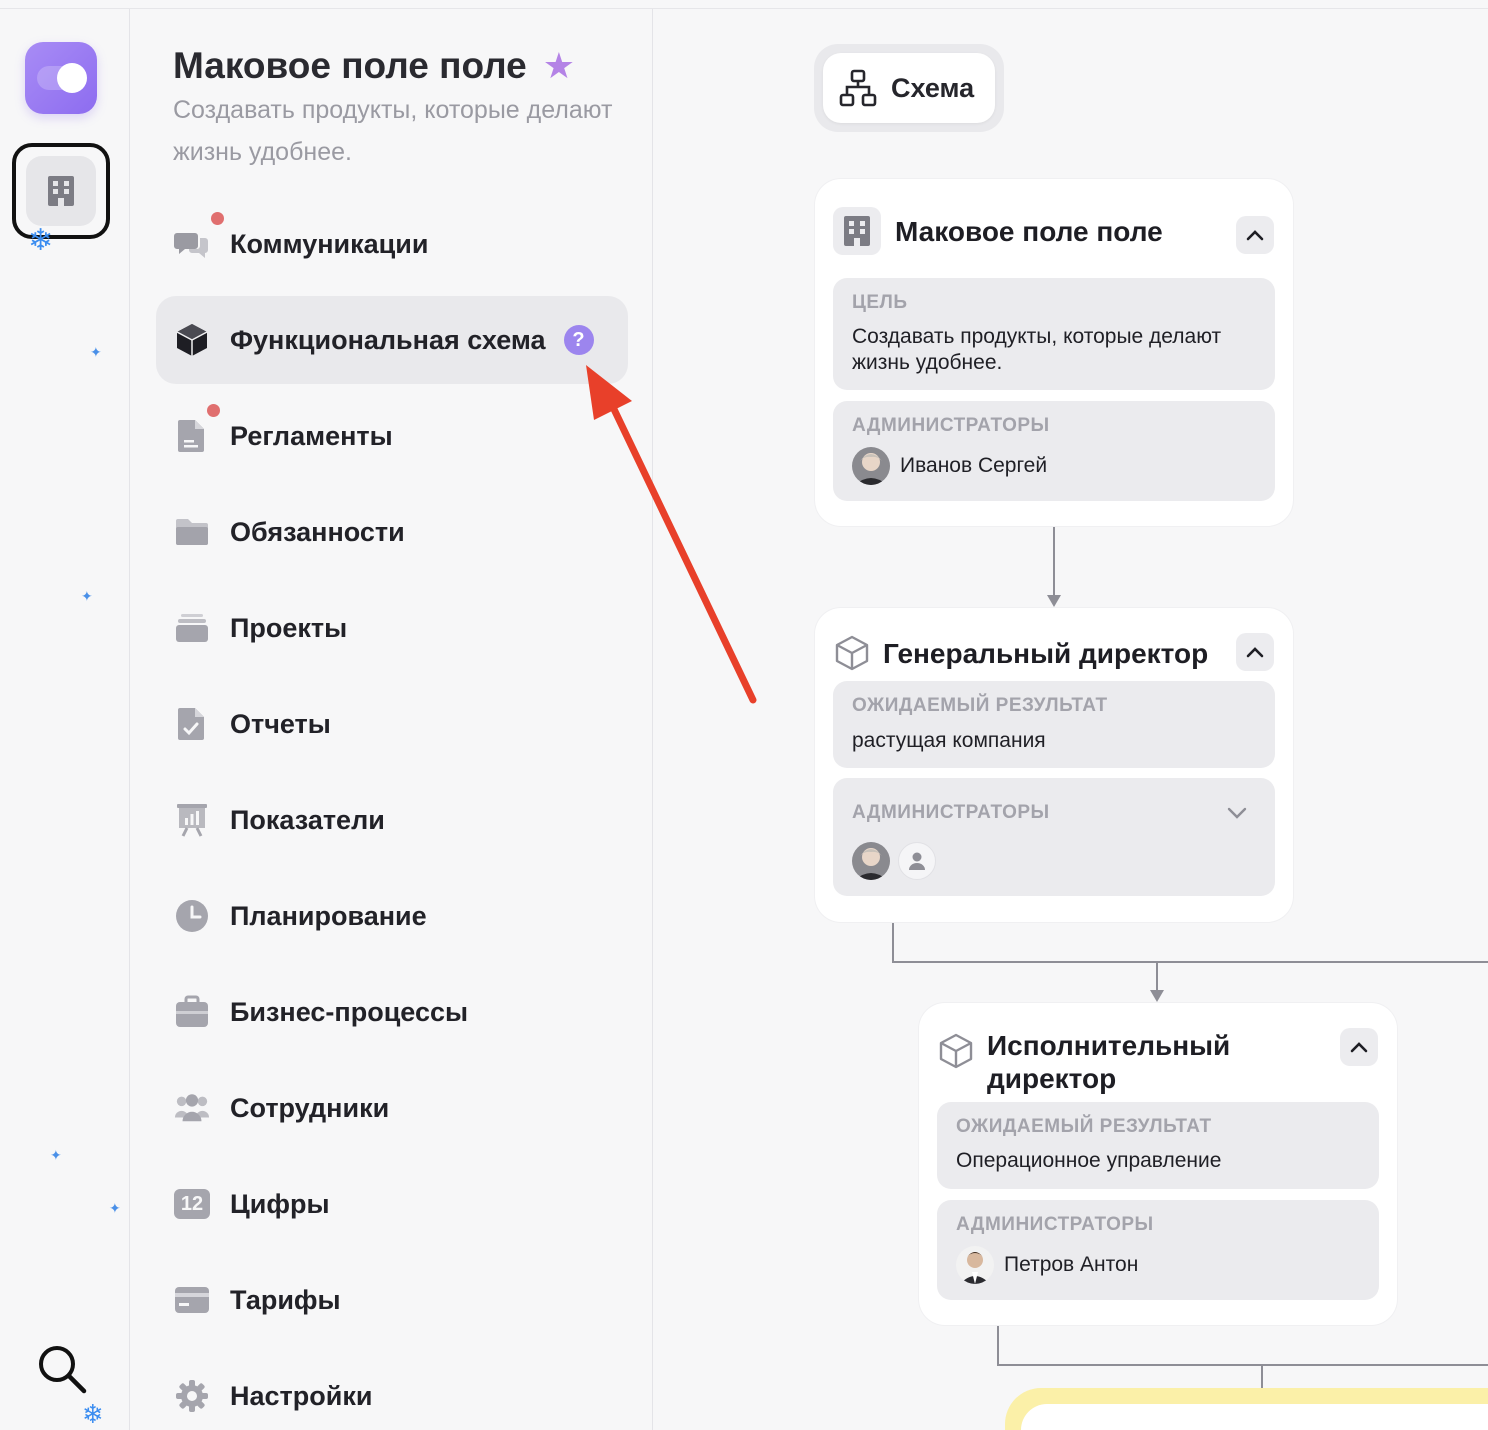  Describe the element at coordinates (1071, 1264) in the screenshot. I see `admin-name: Петров Антон` at that location.